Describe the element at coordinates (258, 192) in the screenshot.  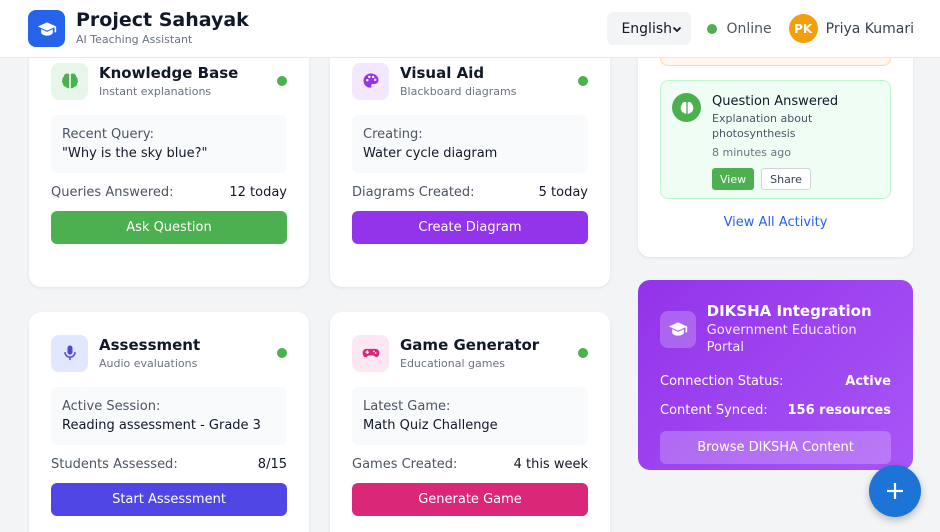
I see `stat-value: 12 today` at that location.